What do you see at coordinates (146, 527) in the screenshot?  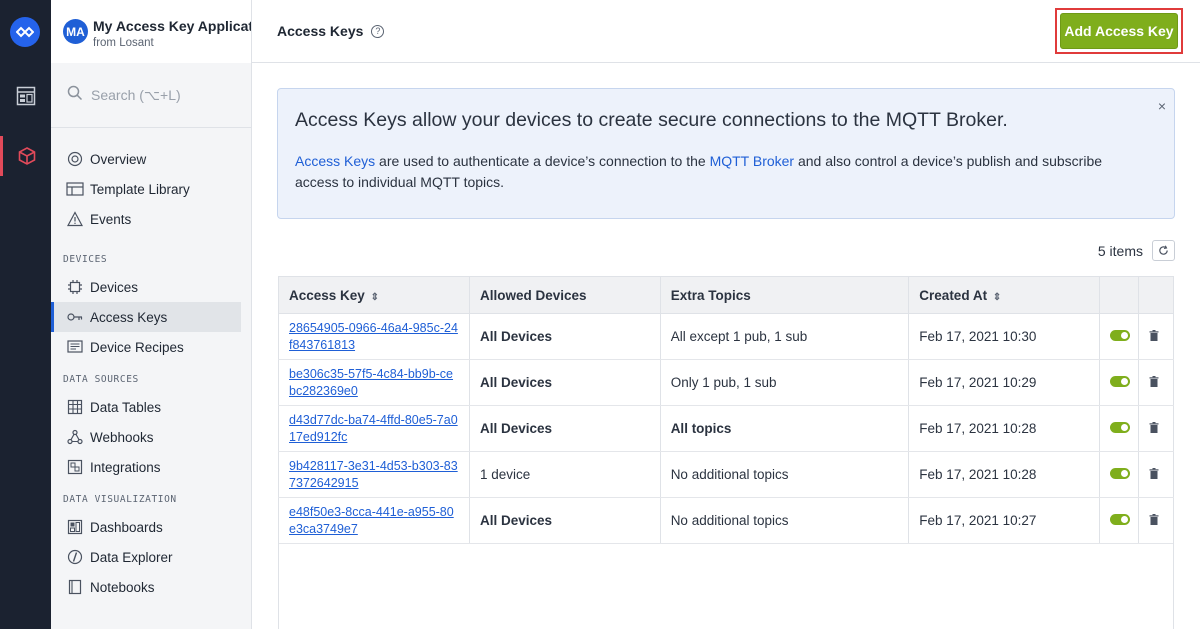 I see `sidebar-item-dashboards: Dashboards` at bounding box center [146, 527].